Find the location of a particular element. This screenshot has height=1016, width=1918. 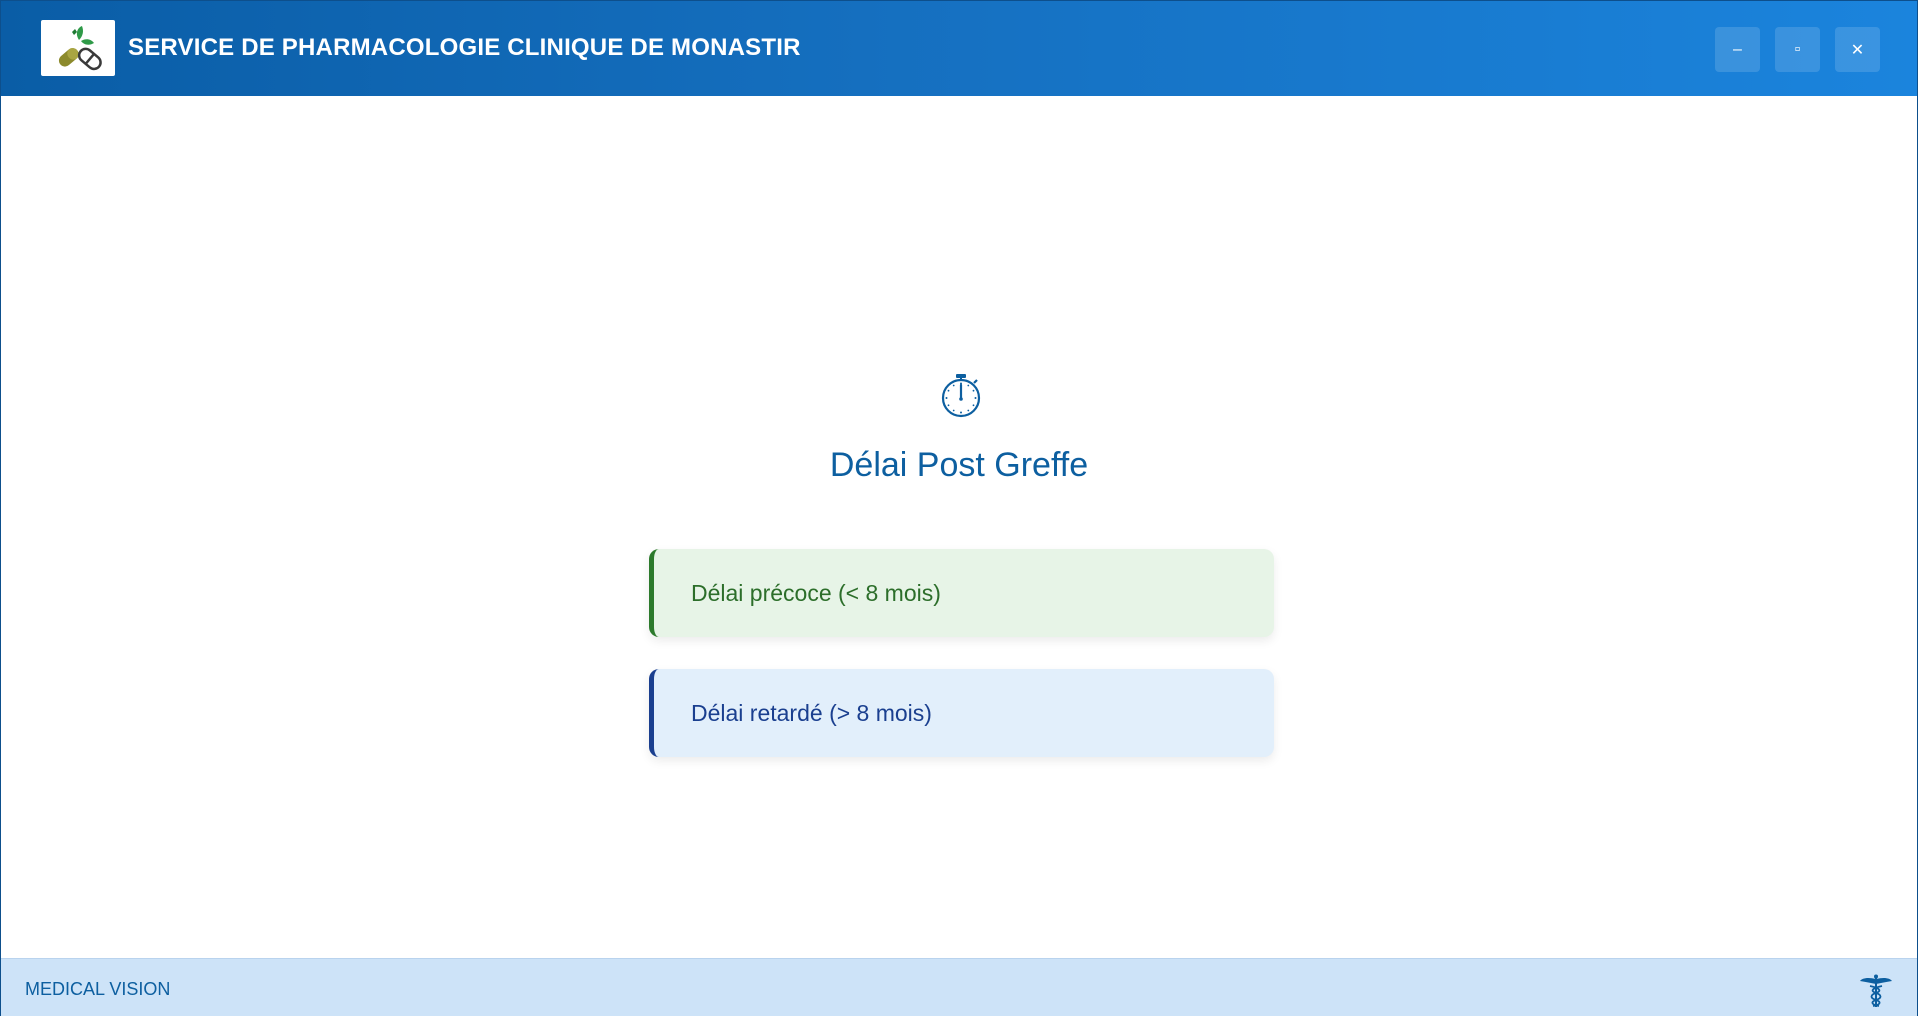

caduceus-icon is located at coordinates (1876, 990).